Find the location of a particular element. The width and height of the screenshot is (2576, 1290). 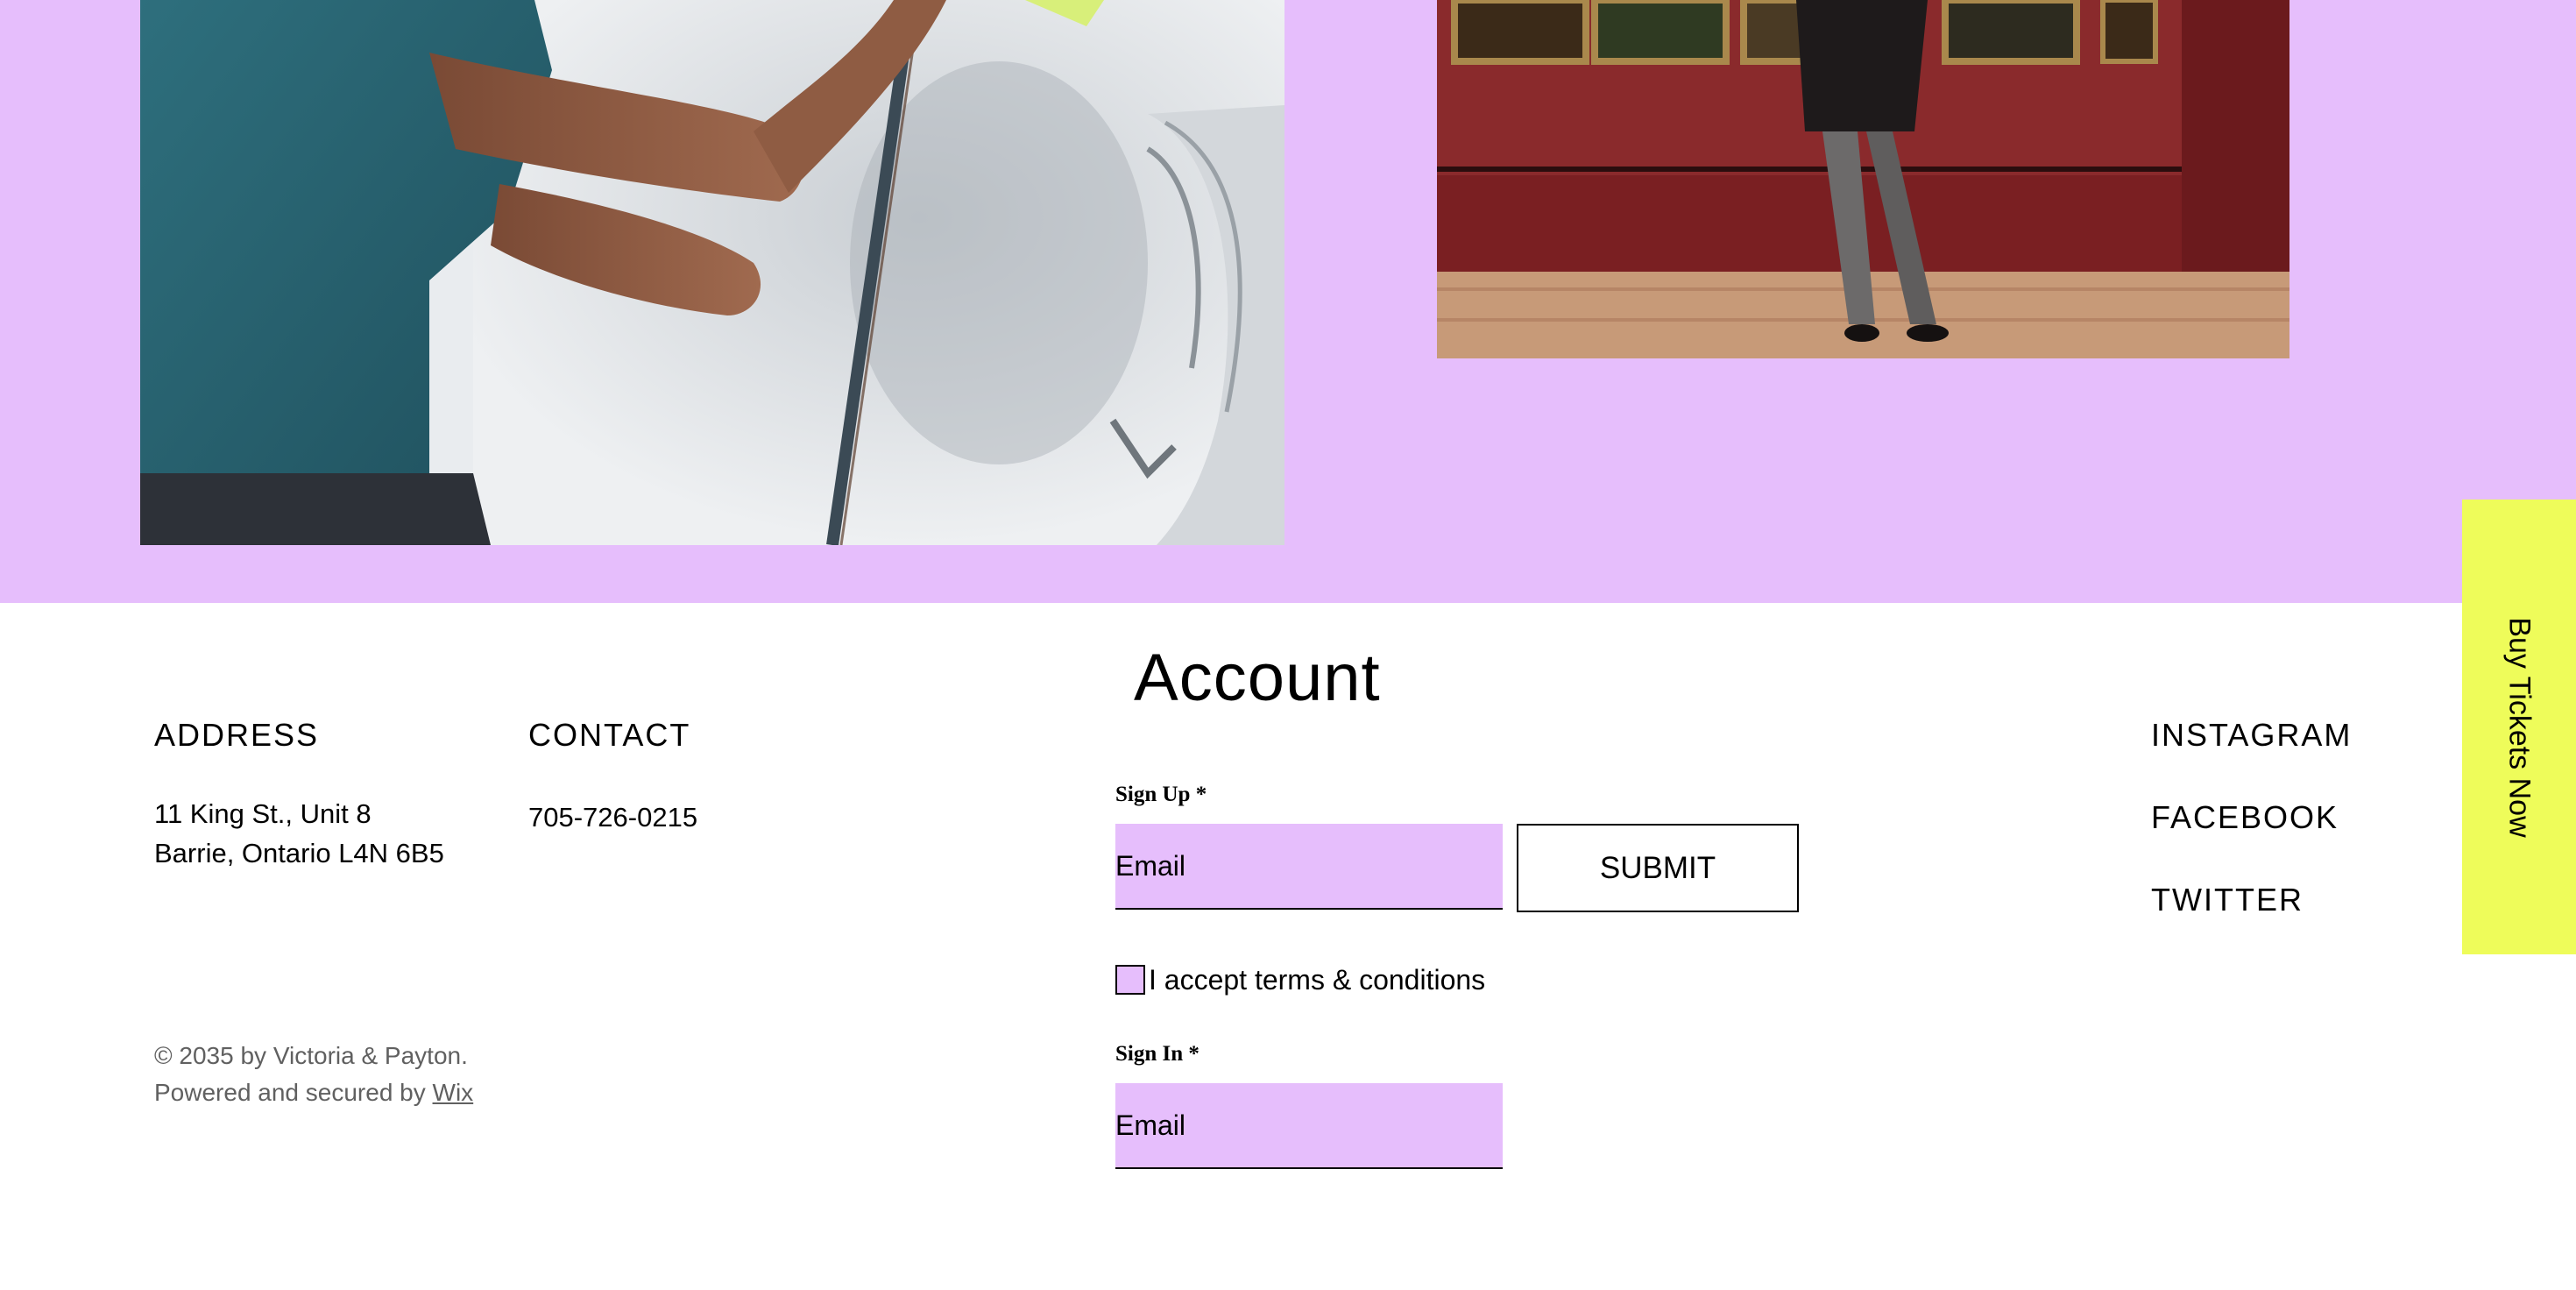

gallery-visitor-image is located at coordinates (1863, 179).